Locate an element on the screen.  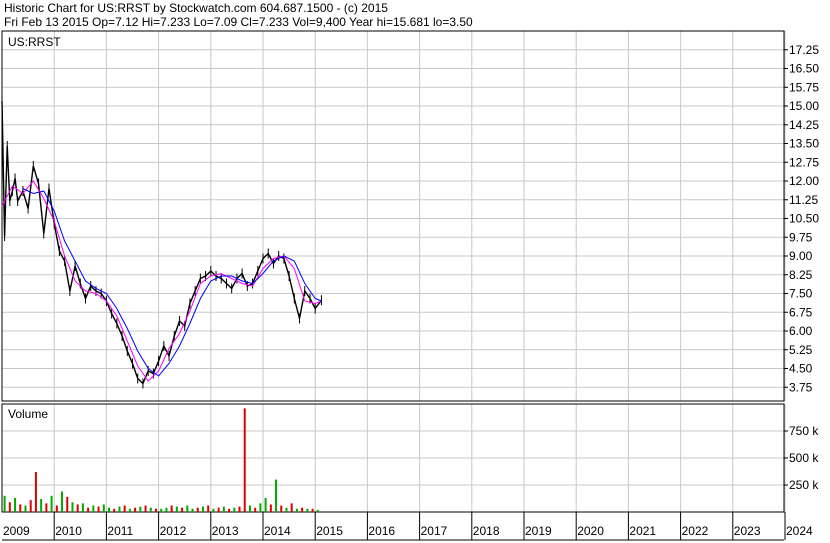
price-y-tick-label: 5.25 is located at coordinates (801, 350).